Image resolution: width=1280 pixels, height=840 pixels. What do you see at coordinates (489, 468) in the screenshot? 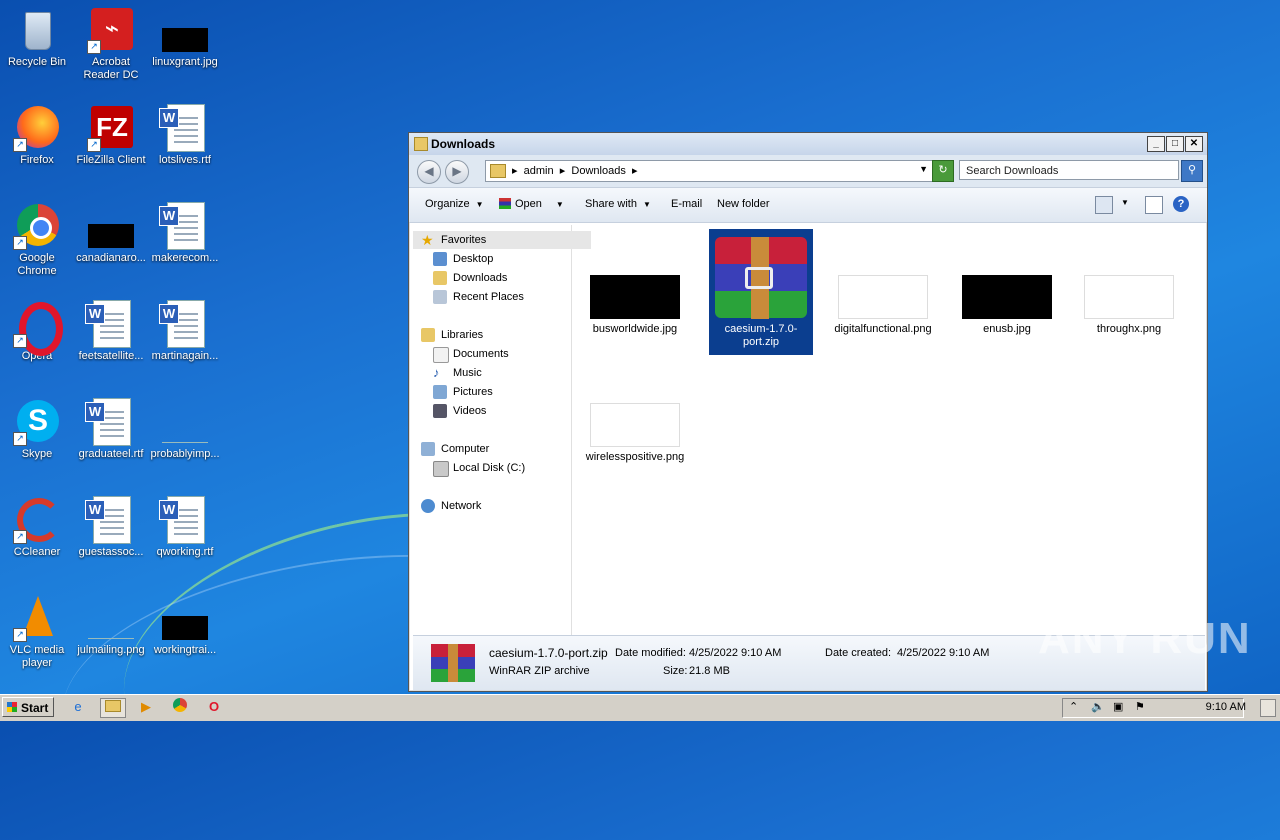
I see `nav-label: Local Disk (C:)` at bounding box center [489, 468].